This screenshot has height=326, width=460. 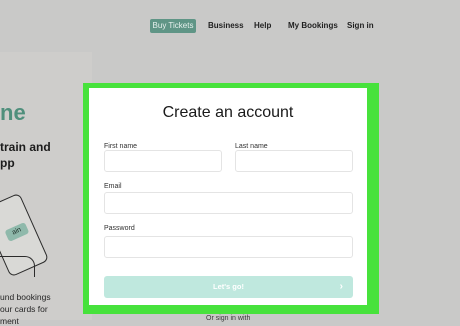 What do you see at coordinates (228, 318) in the screenshot?
I see `alt-signin-text: Or sign in with` at bounding box center [228, 318].